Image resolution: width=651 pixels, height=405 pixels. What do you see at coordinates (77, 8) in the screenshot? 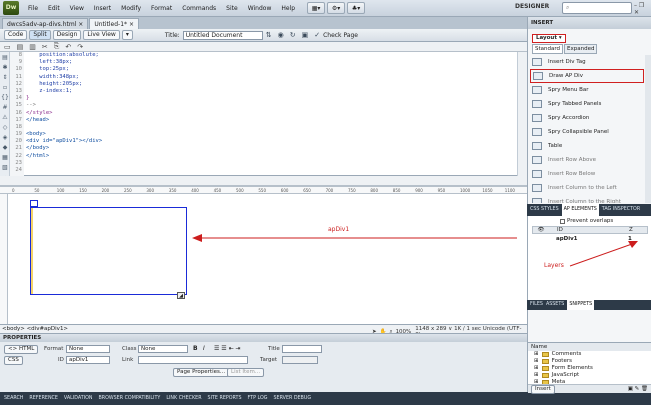
I see `menu-view: View` at bounding box center [77, 8].